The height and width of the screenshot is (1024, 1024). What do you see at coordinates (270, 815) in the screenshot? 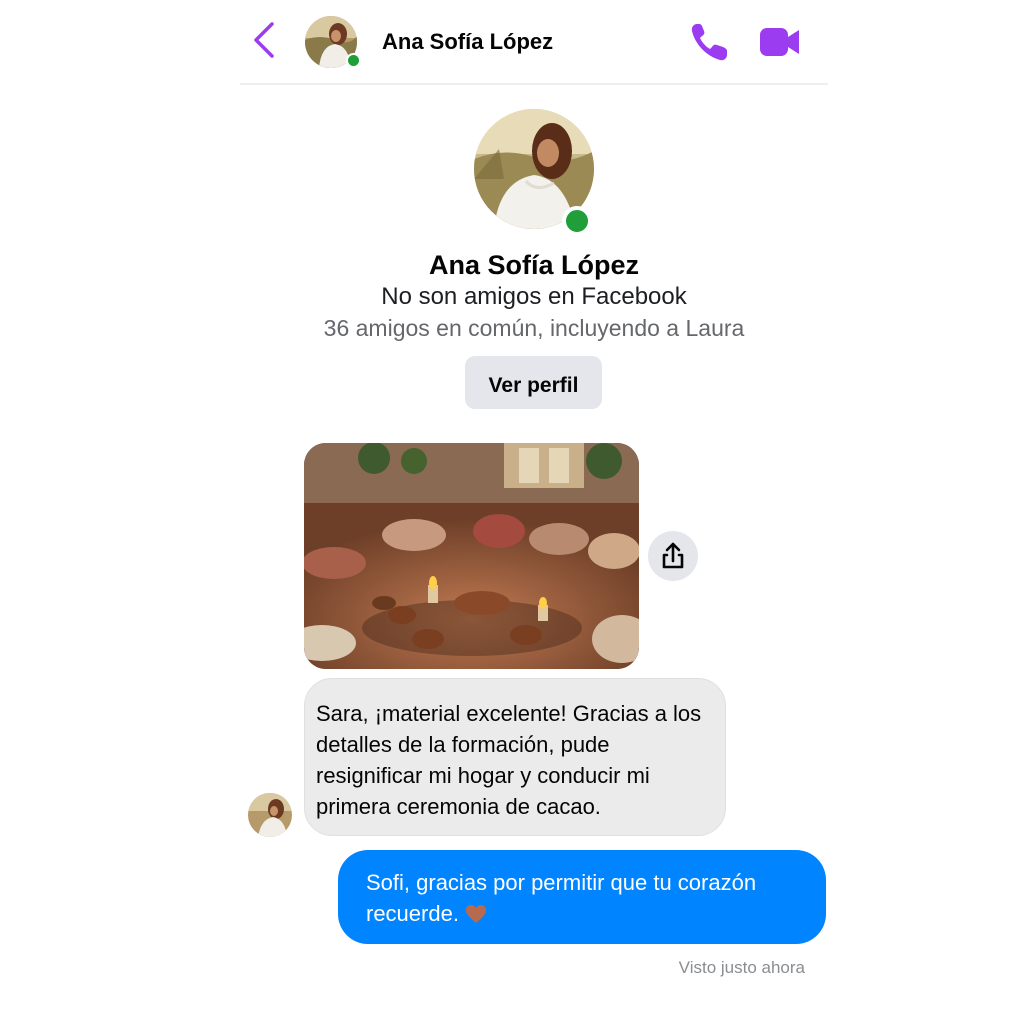
I see `sender-avatar` at bounding box center [270, 815].